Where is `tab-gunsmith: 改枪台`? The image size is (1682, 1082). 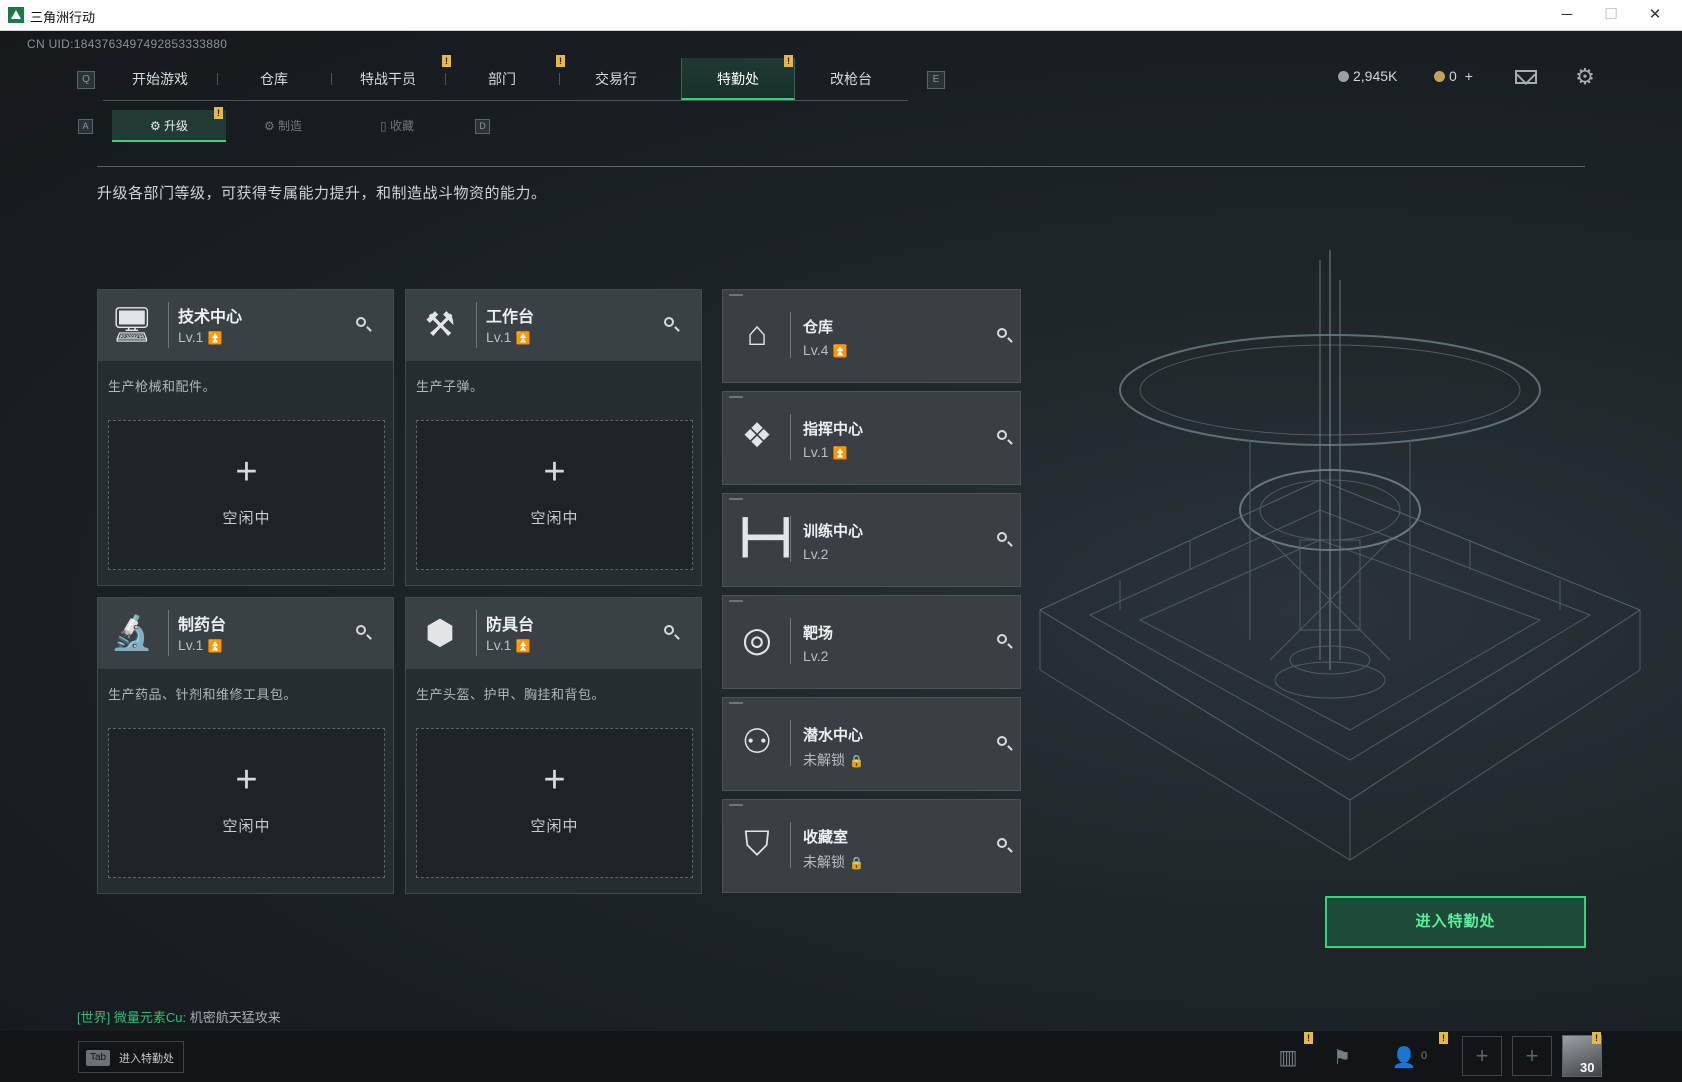 tab-gunsmith: 改枪台 is located at coordinates (851, 79).